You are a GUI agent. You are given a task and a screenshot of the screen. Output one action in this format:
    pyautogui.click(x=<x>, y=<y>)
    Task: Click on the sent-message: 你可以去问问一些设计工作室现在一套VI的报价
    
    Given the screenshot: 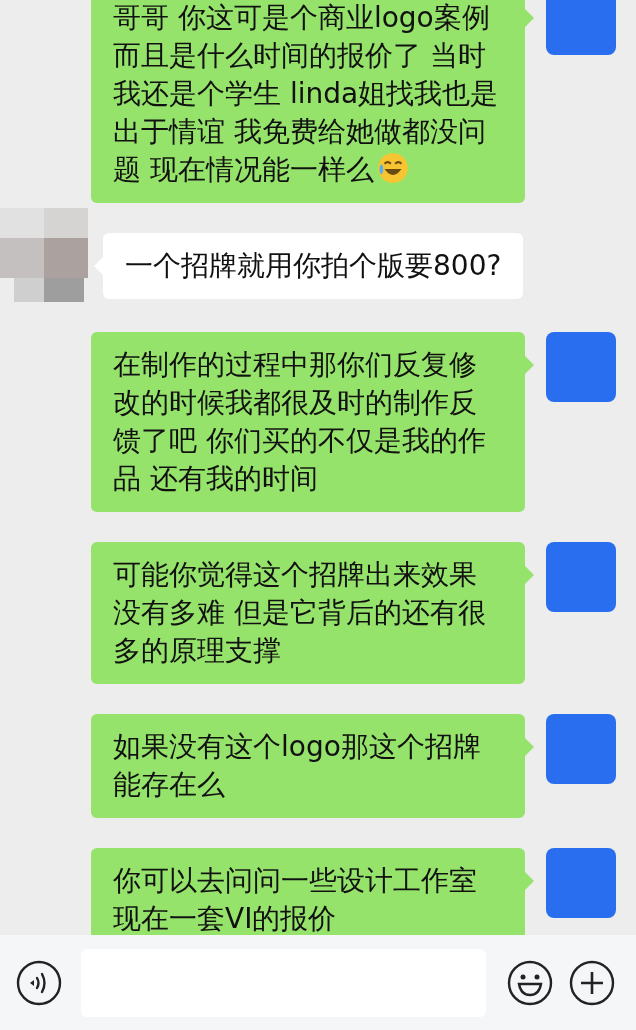 What is the action you would take?
    pyautogui.click(x=308, y=891)
    